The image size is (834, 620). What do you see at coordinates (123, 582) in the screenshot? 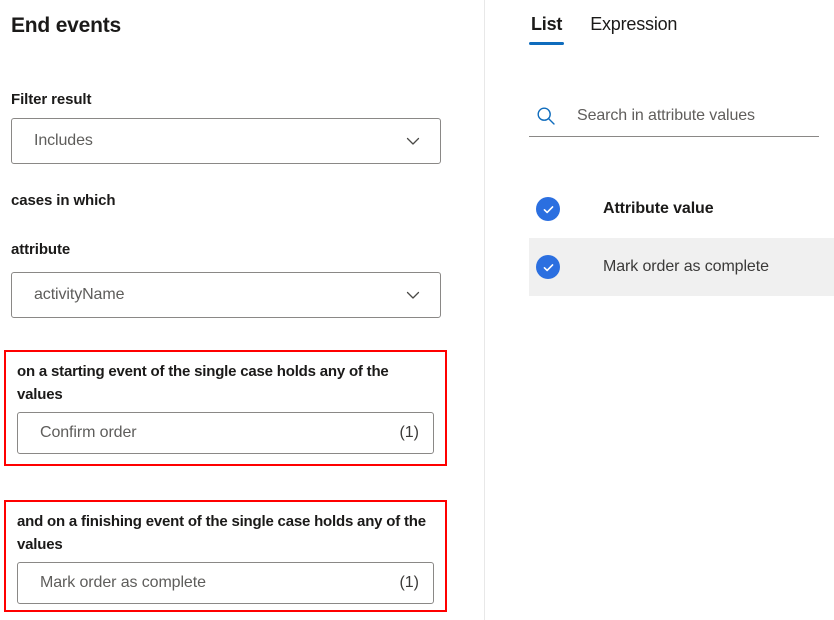
I see `finishing-event-value-text: Mark order as complete` at bounding box center [123, 582].